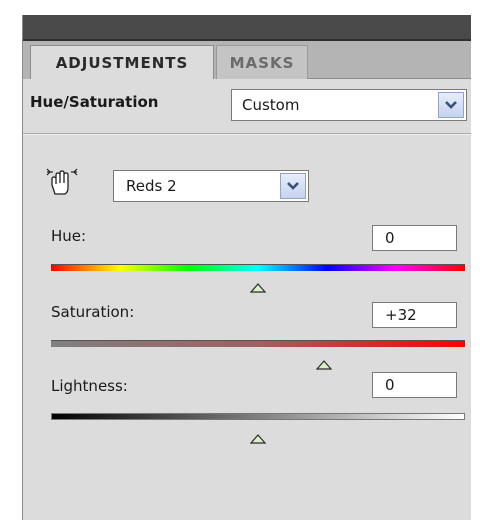 The height and width of the screenshot is (520, 480). What do you see at coordinates (211, 186) in the screenshot?
I see `edit-range-dropdown: Reds 2` at bounding box center [211, 186].